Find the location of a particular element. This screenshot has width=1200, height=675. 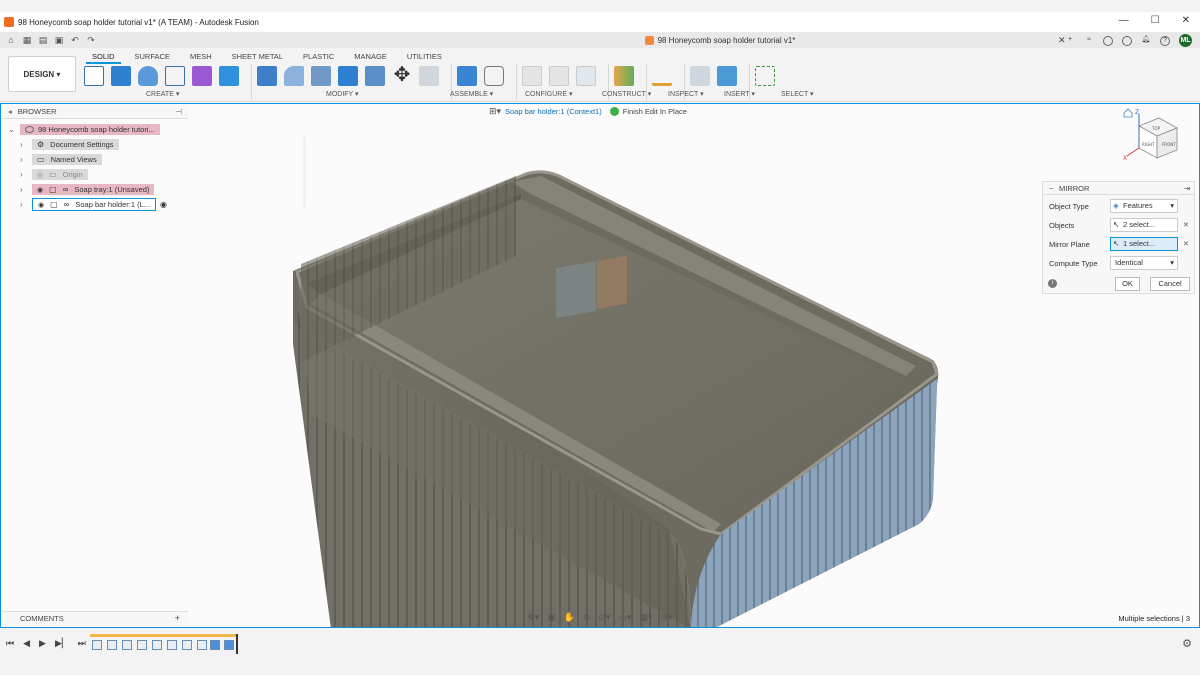

clear-mirror-plane-icon: ✕ is located at coordinates (1186, 244).